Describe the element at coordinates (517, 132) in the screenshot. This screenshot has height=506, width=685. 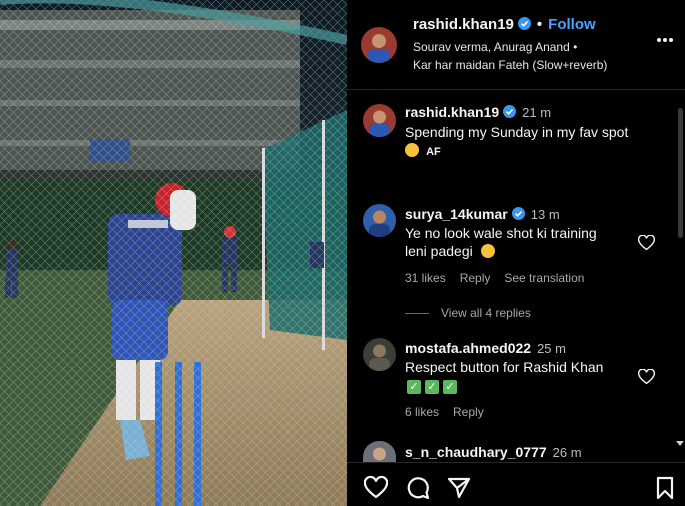
I see `caption-text: Spending my Sunday in my fav spot` at that location.